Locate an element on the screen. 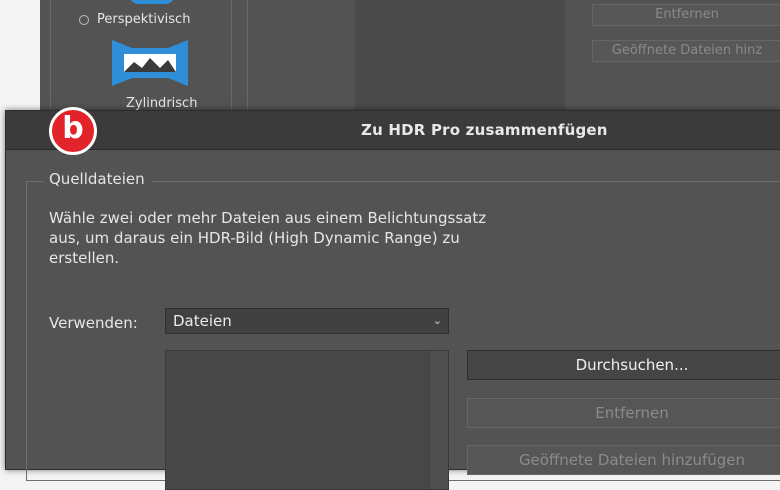  remove-button: Entfernen is located at coordinates (623, 413).